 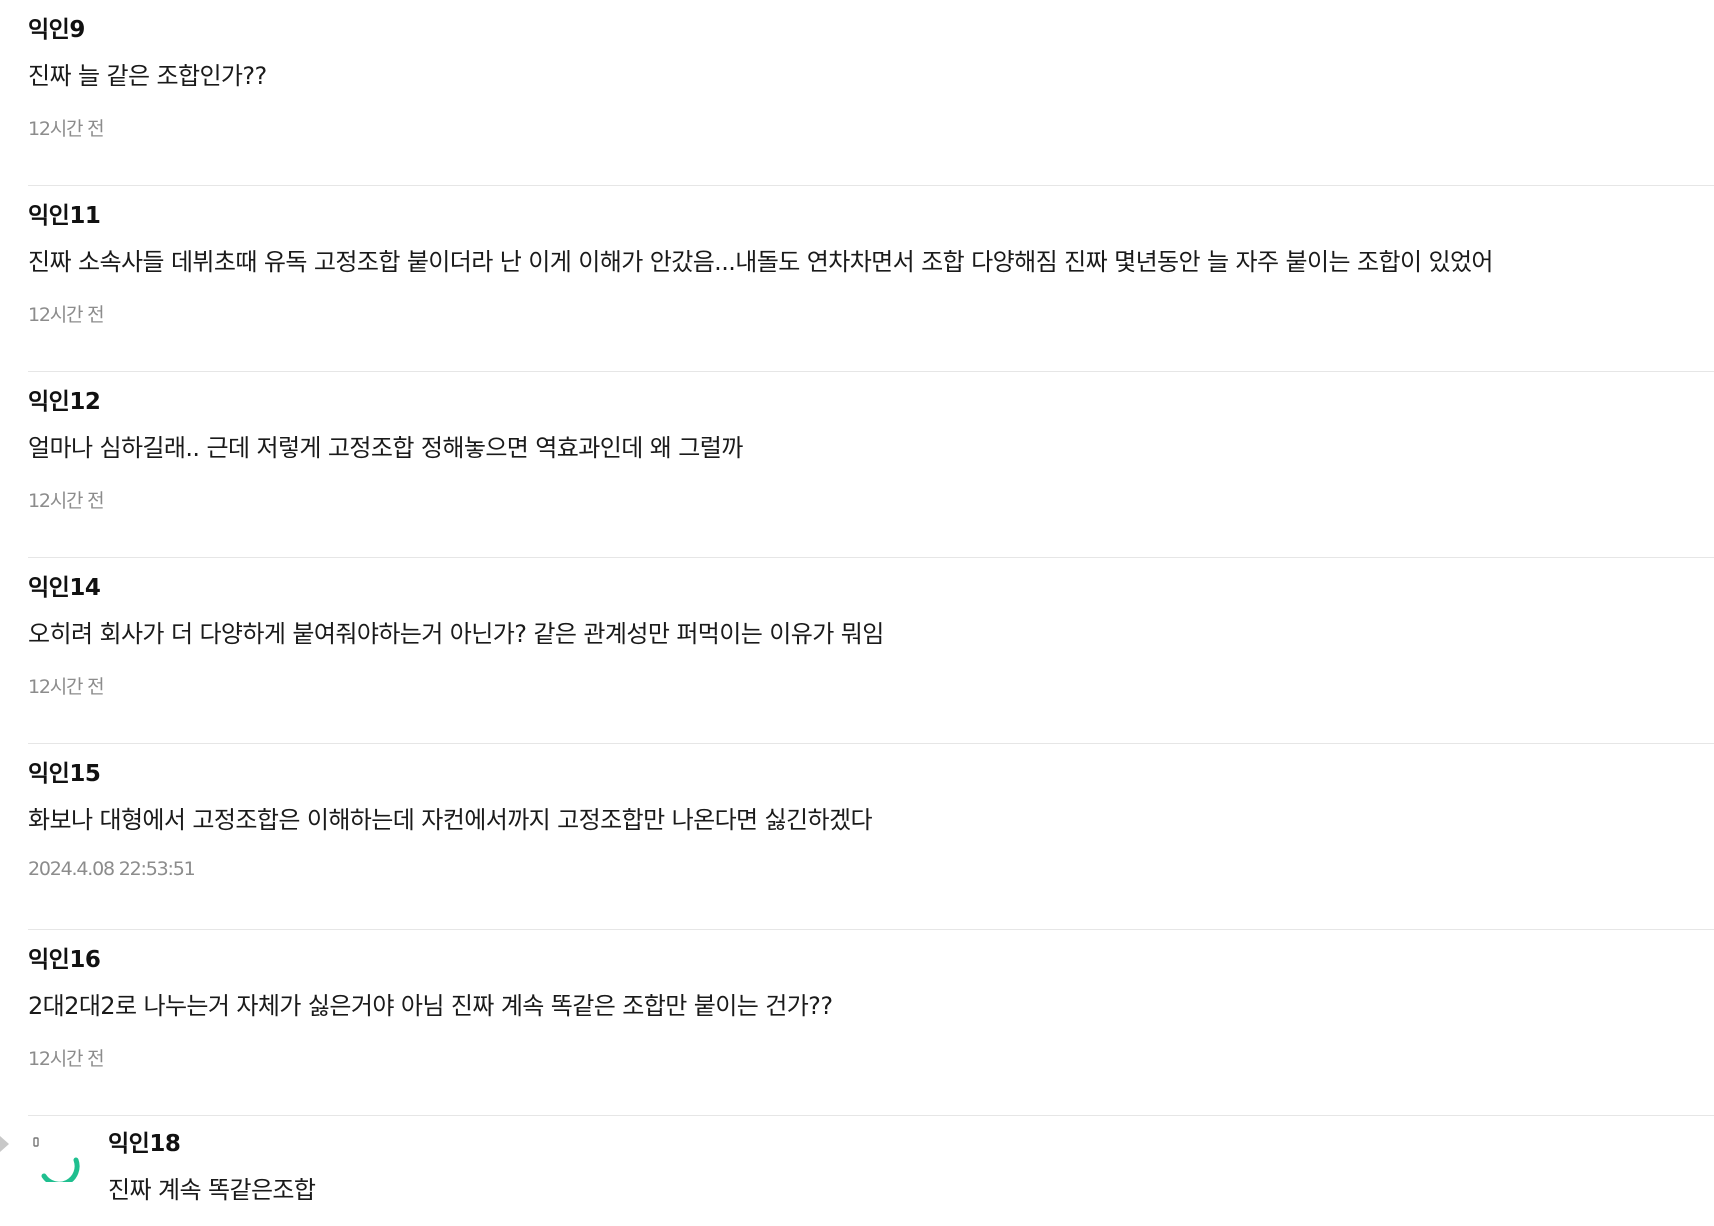 I want to click on comment-author: 익인11, so click(x=64, y=213).